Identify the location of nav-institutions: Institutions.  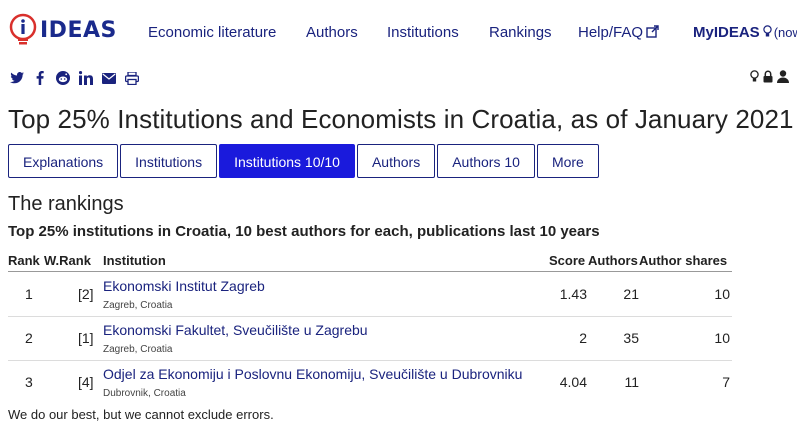
(423, 32).